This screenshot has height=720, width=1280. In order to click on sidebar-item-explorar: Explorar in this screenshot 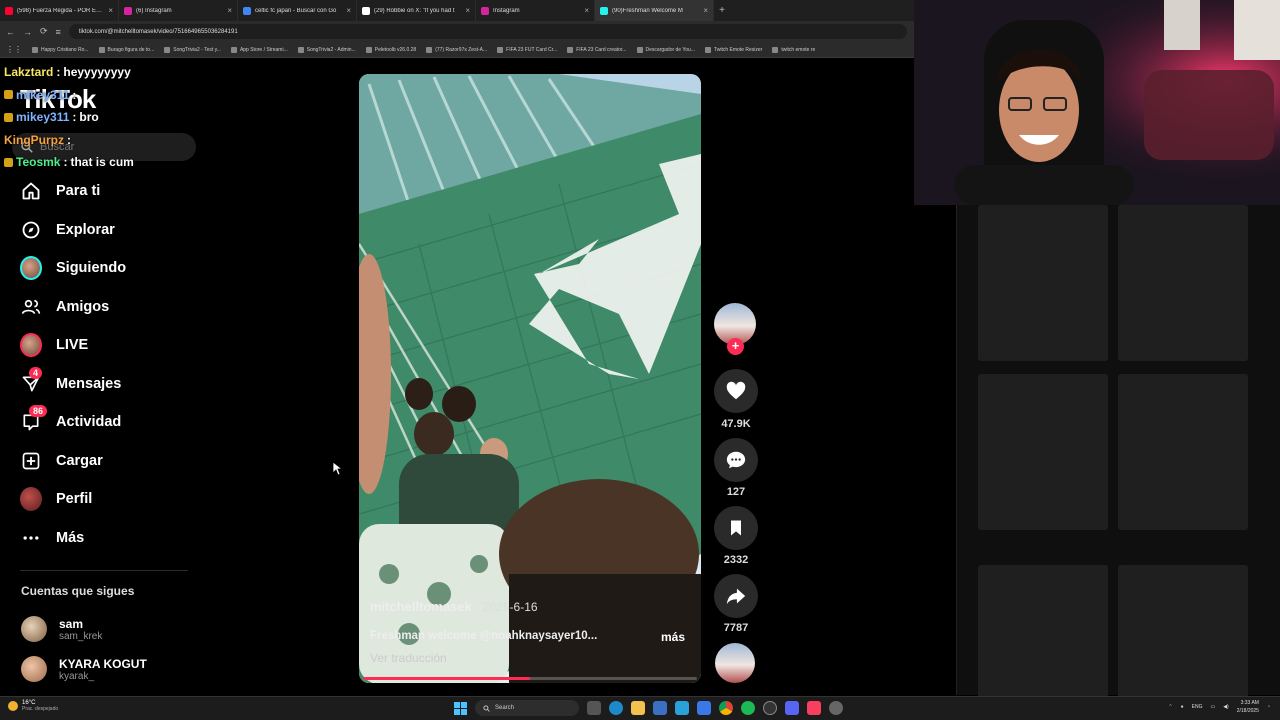, I will do `click(105, 230)`.